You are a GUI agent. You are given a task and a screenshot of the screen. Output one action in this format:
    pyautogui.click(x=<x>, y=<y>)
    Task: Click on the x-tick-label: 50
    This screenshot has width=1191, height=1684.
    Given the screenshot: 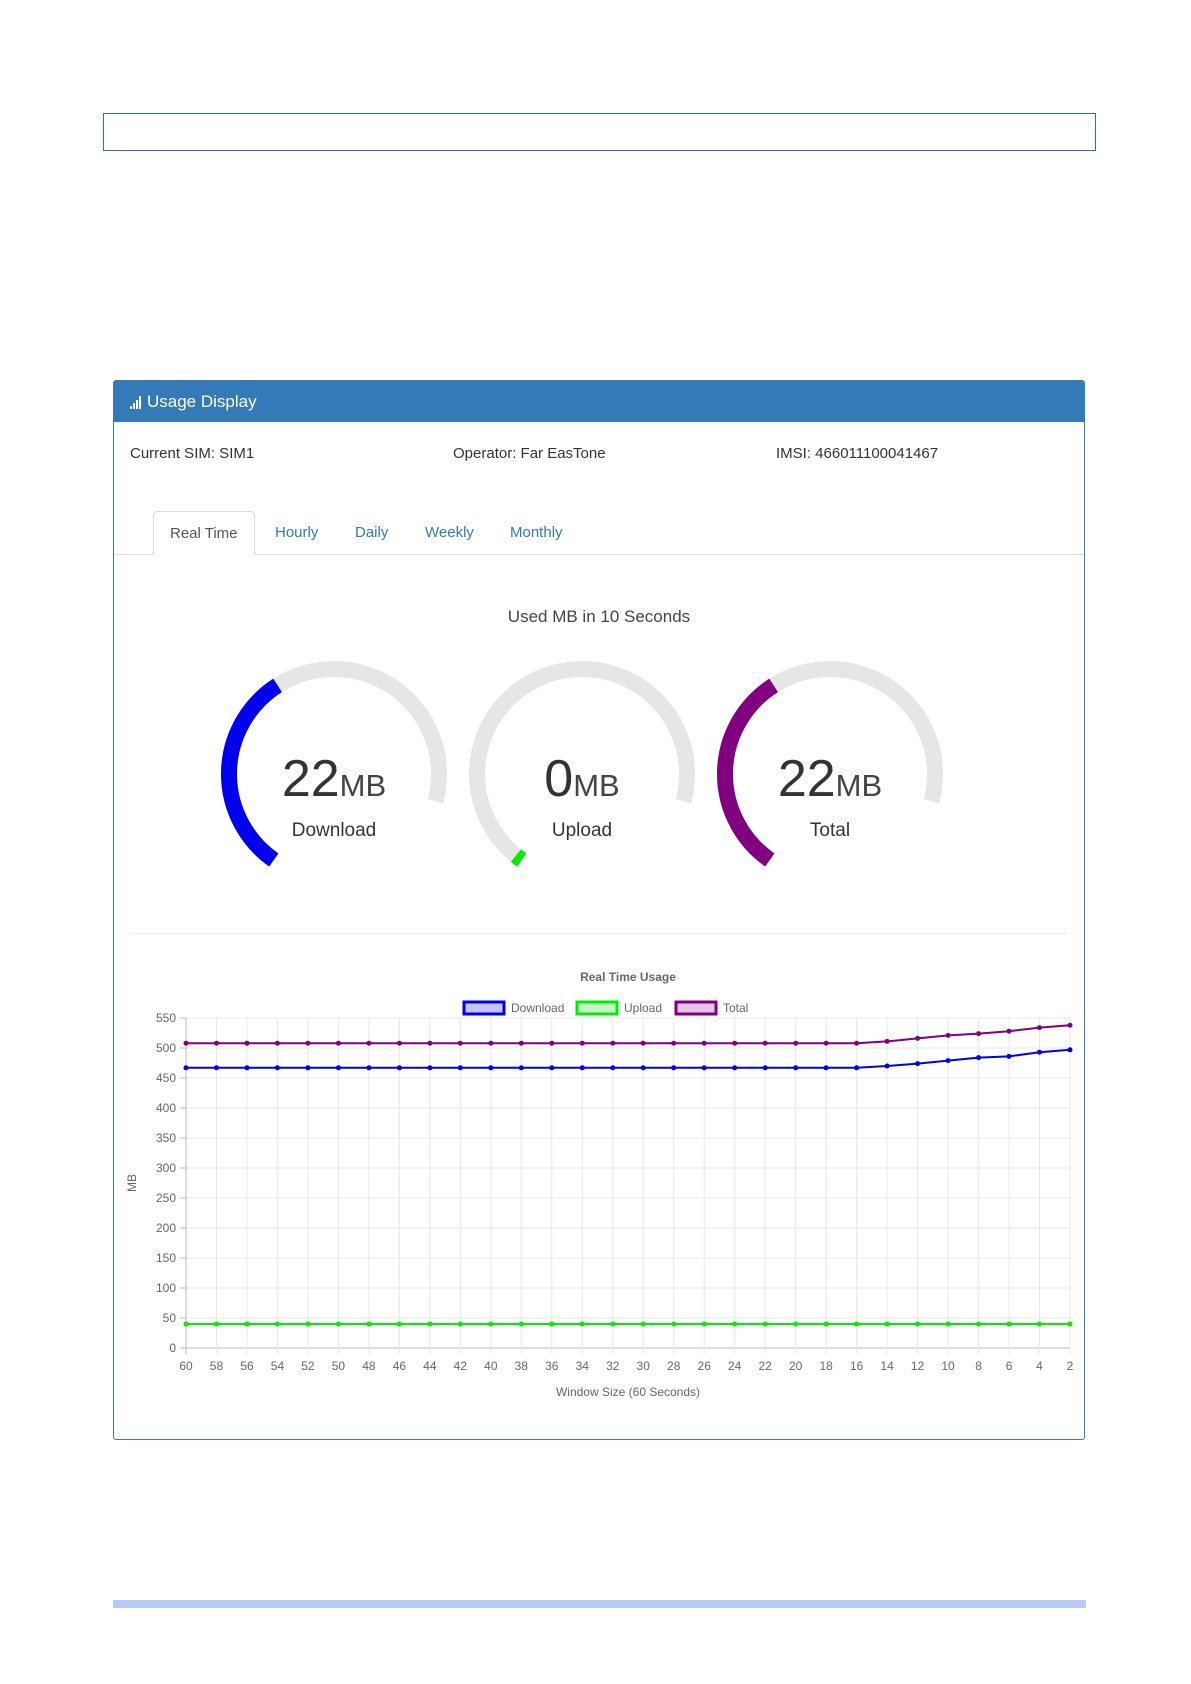 What is the action you would take?
    pyautogui.click(x=339, y=1366)
    